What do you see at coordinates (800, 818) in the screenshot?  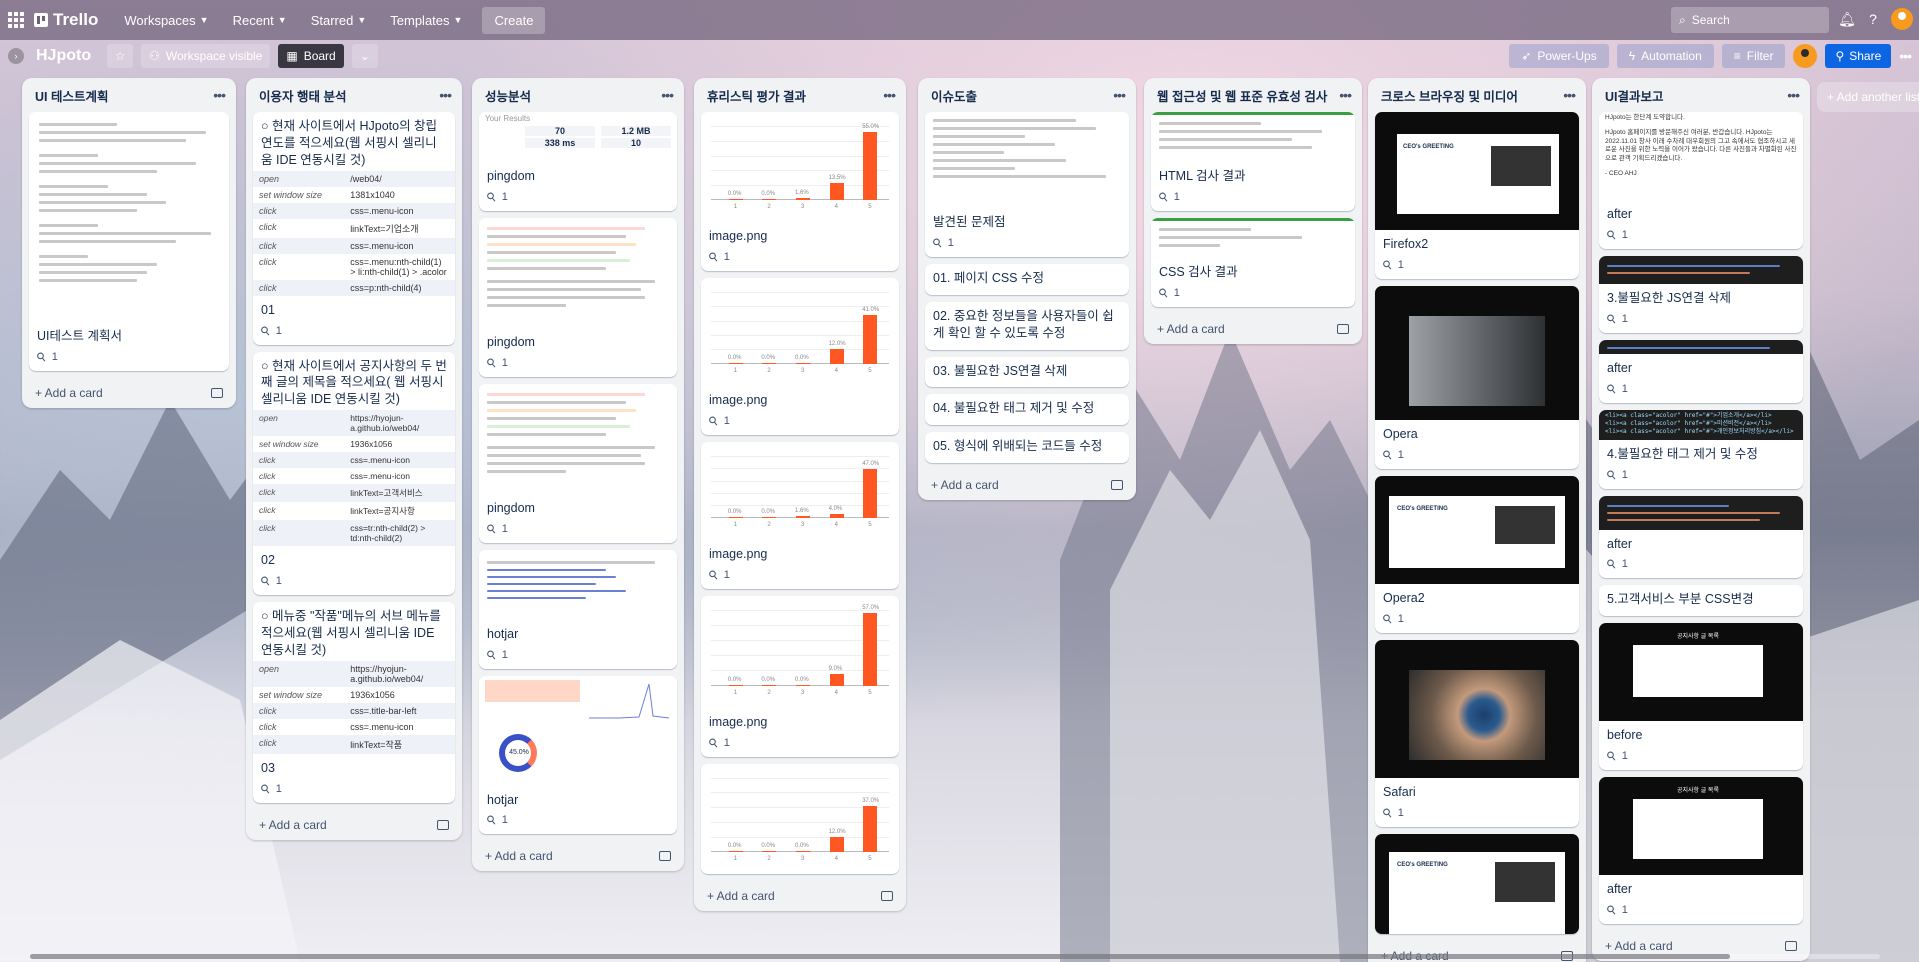 I see `card-heuristic-chart-5: 0.0% 1 0.0% 2 0.0% 3 12.0% 4 37.0% 5` at bounding box center [800, 818].